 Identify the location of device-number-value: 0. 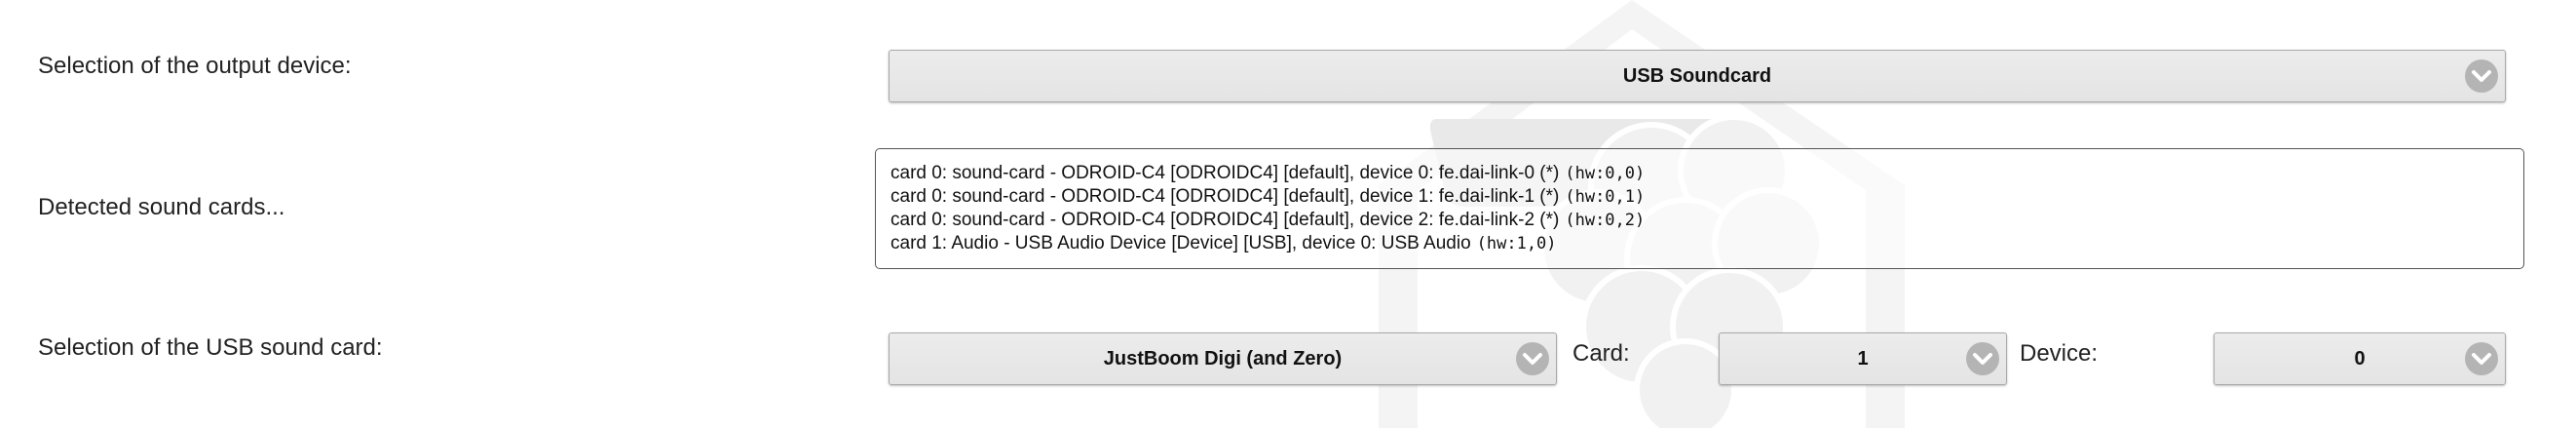
(2360, 358).